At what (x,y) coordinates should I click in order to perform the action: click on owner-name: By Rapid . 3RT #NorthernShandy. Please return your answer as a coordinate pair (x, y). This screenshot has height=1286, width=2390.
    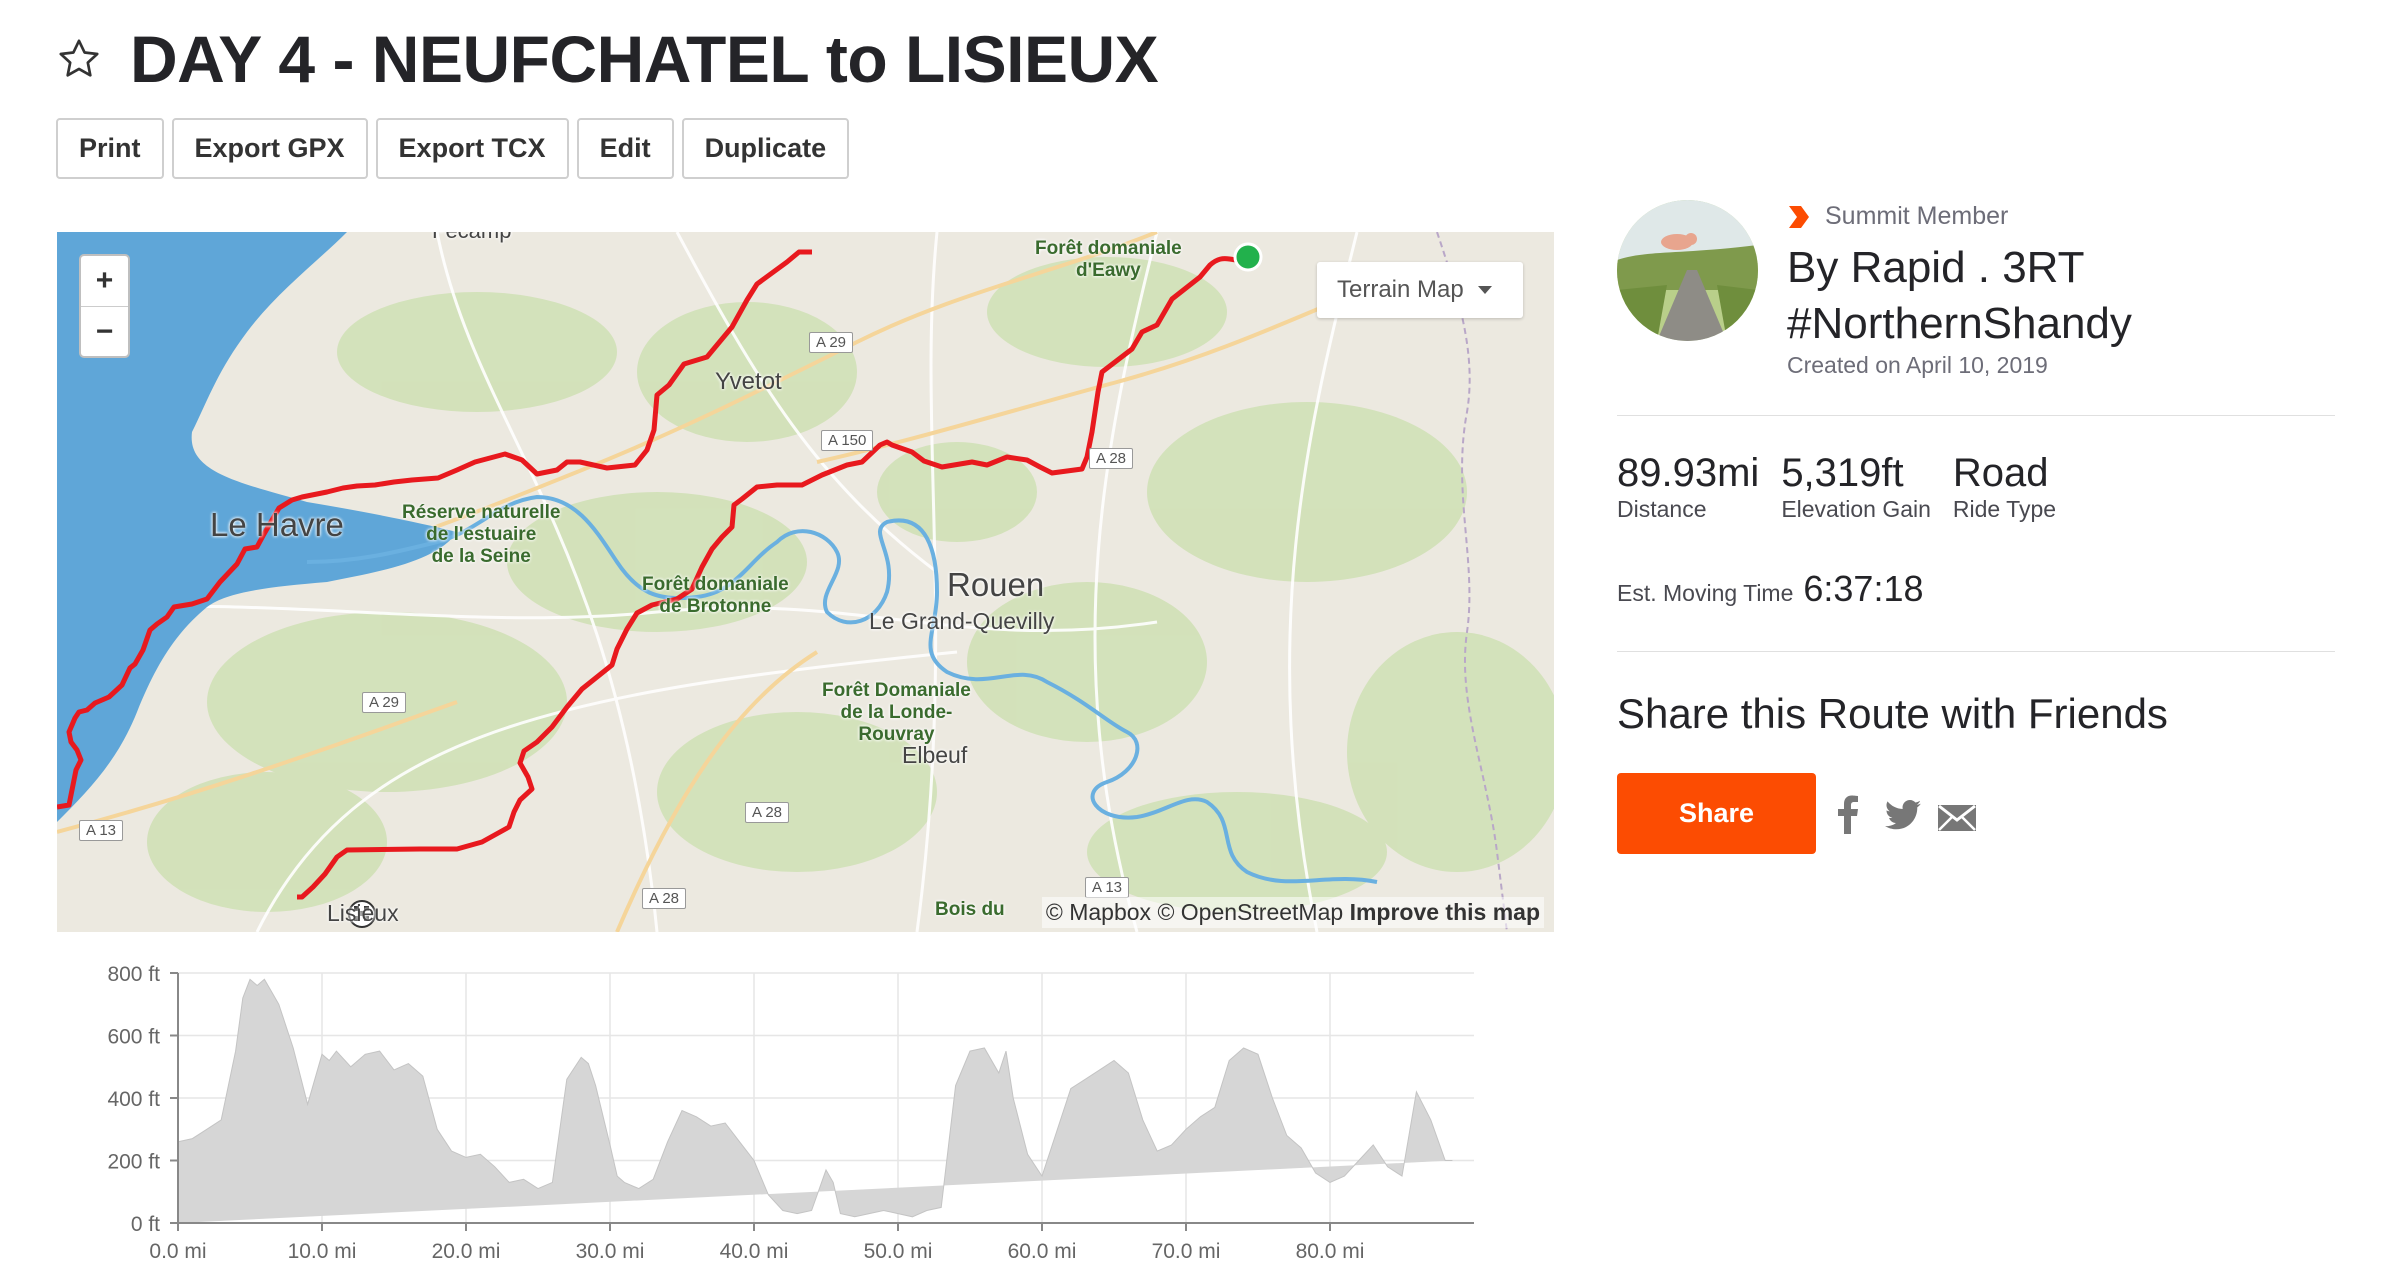
    Looking at the image, I should click on (2047, 296).